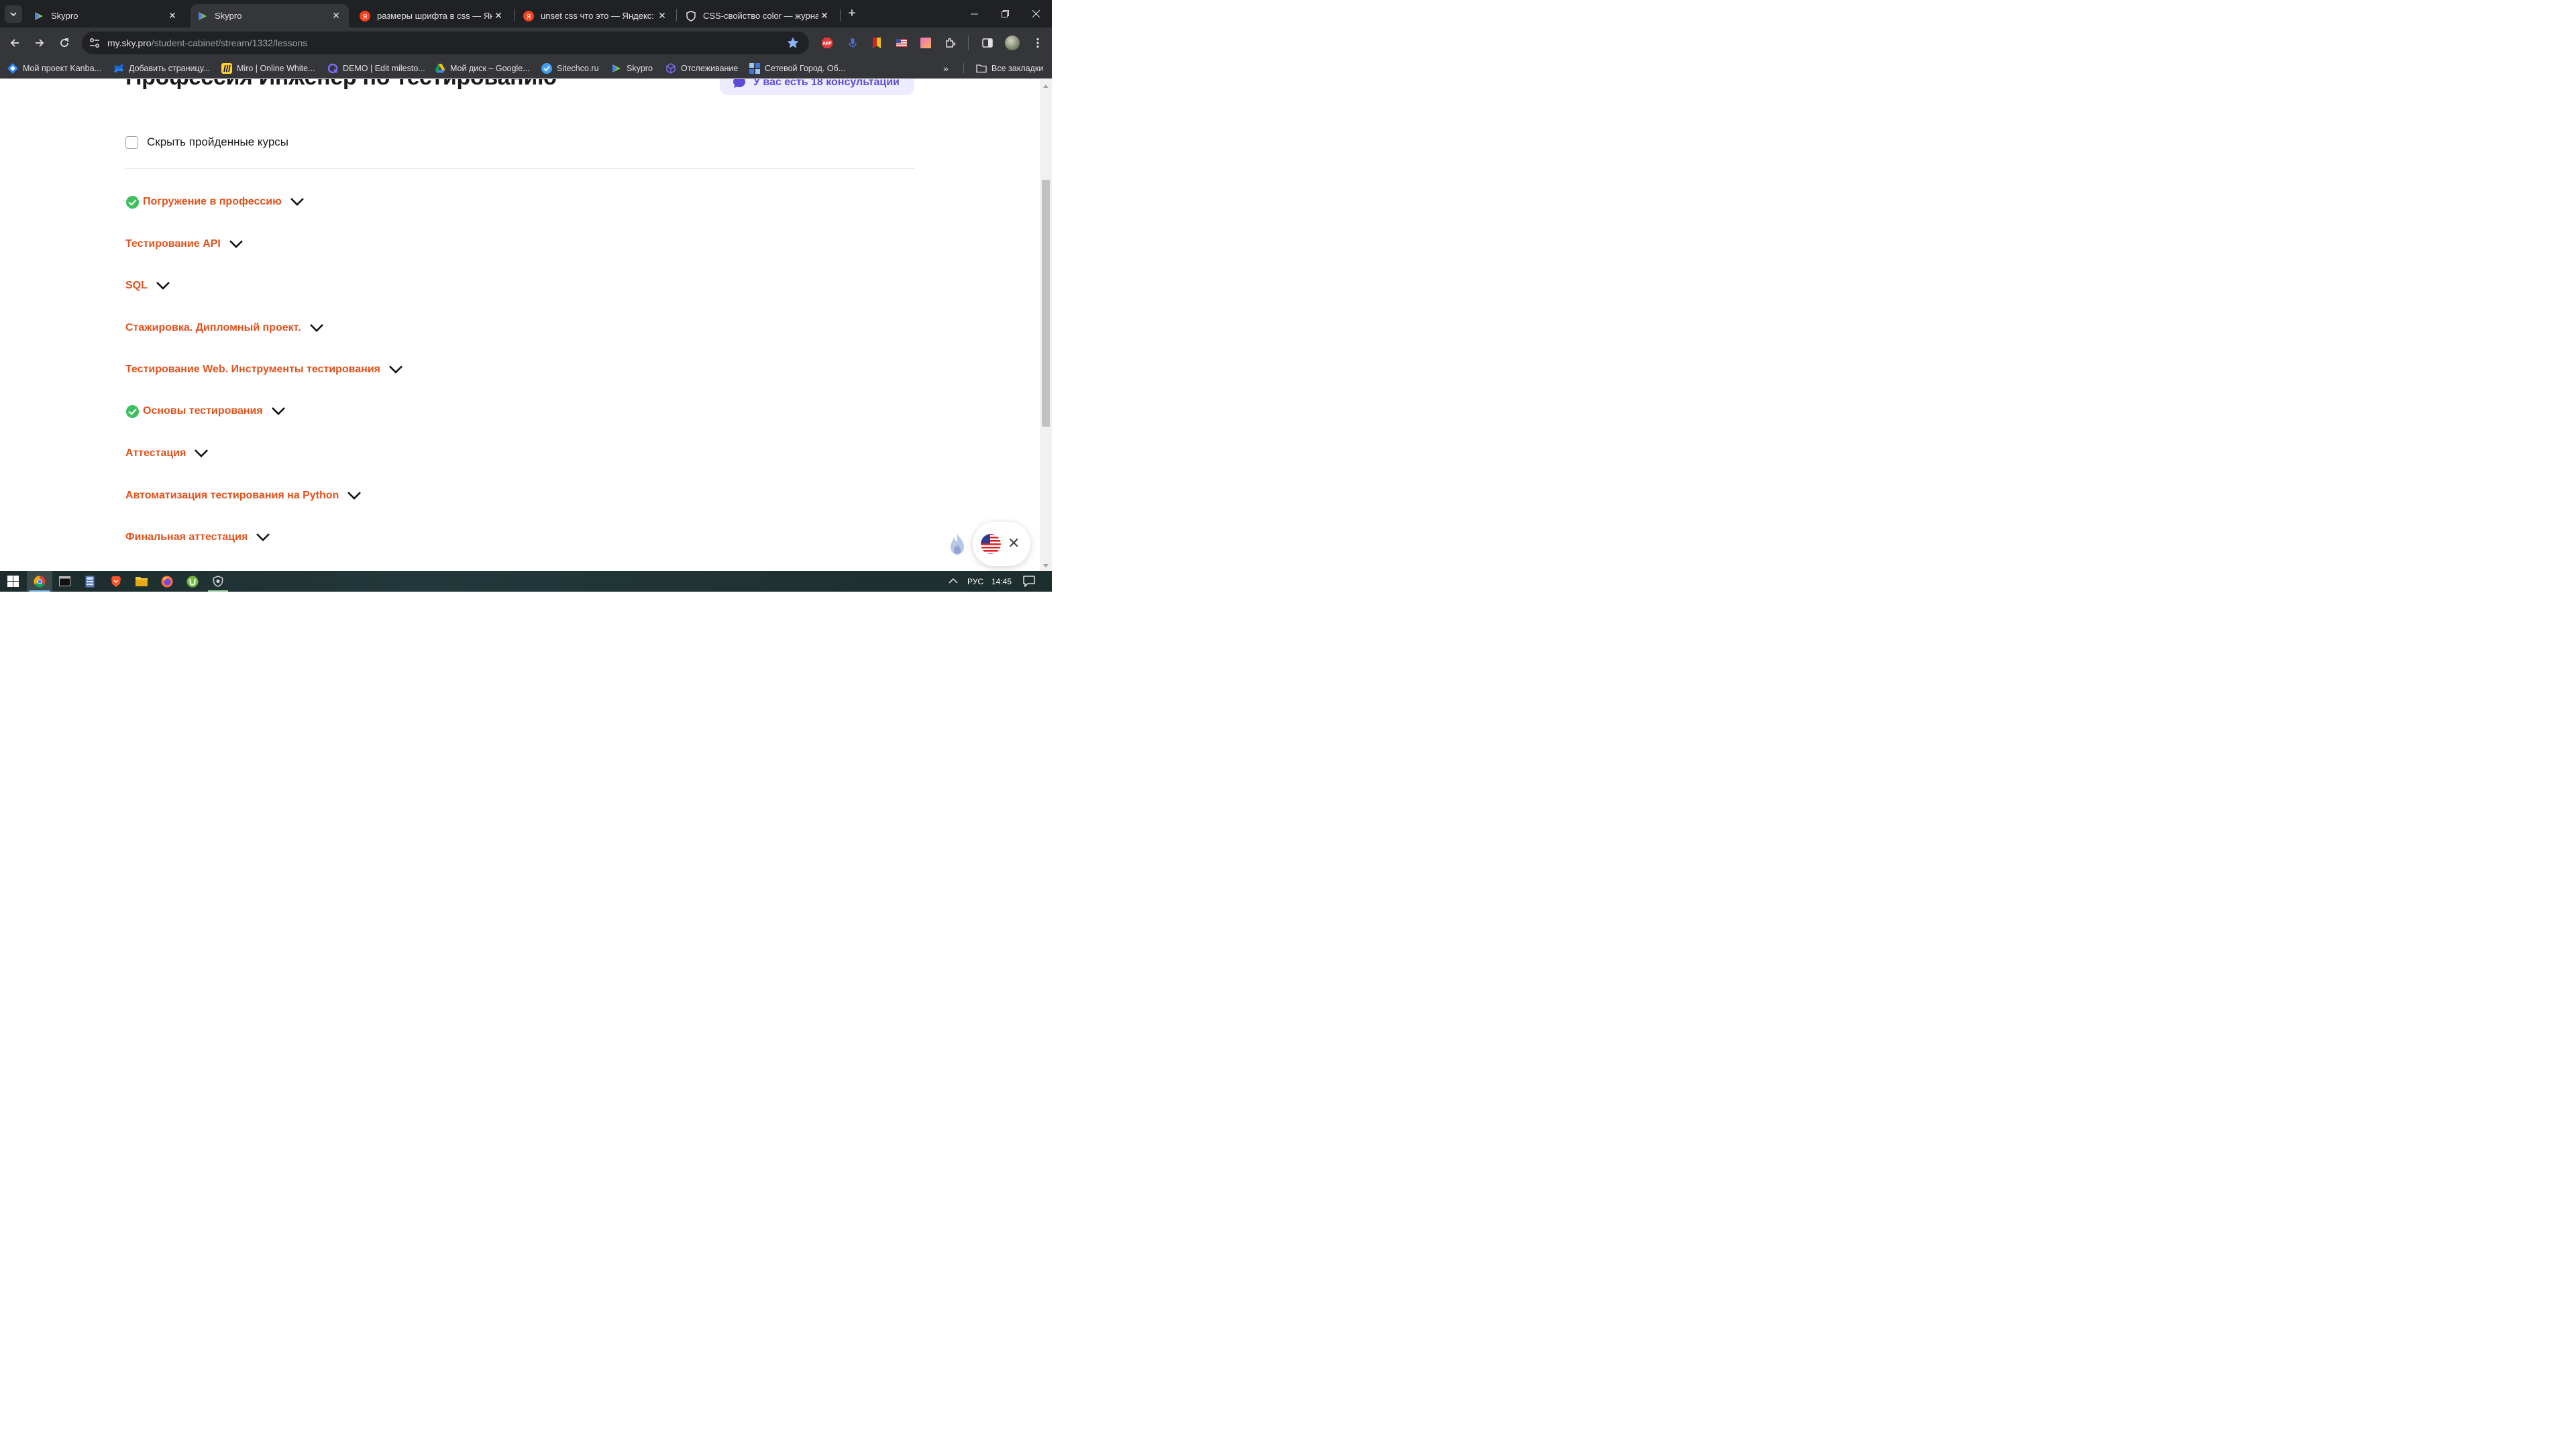 Image resolution: width=2576 pixels, height=1449 pixels. What do you see at coordinates (197, 537) in the screenshot?
I see `course-item-final-attestation: Финальная аттестация` at bounding box center [197, 537].